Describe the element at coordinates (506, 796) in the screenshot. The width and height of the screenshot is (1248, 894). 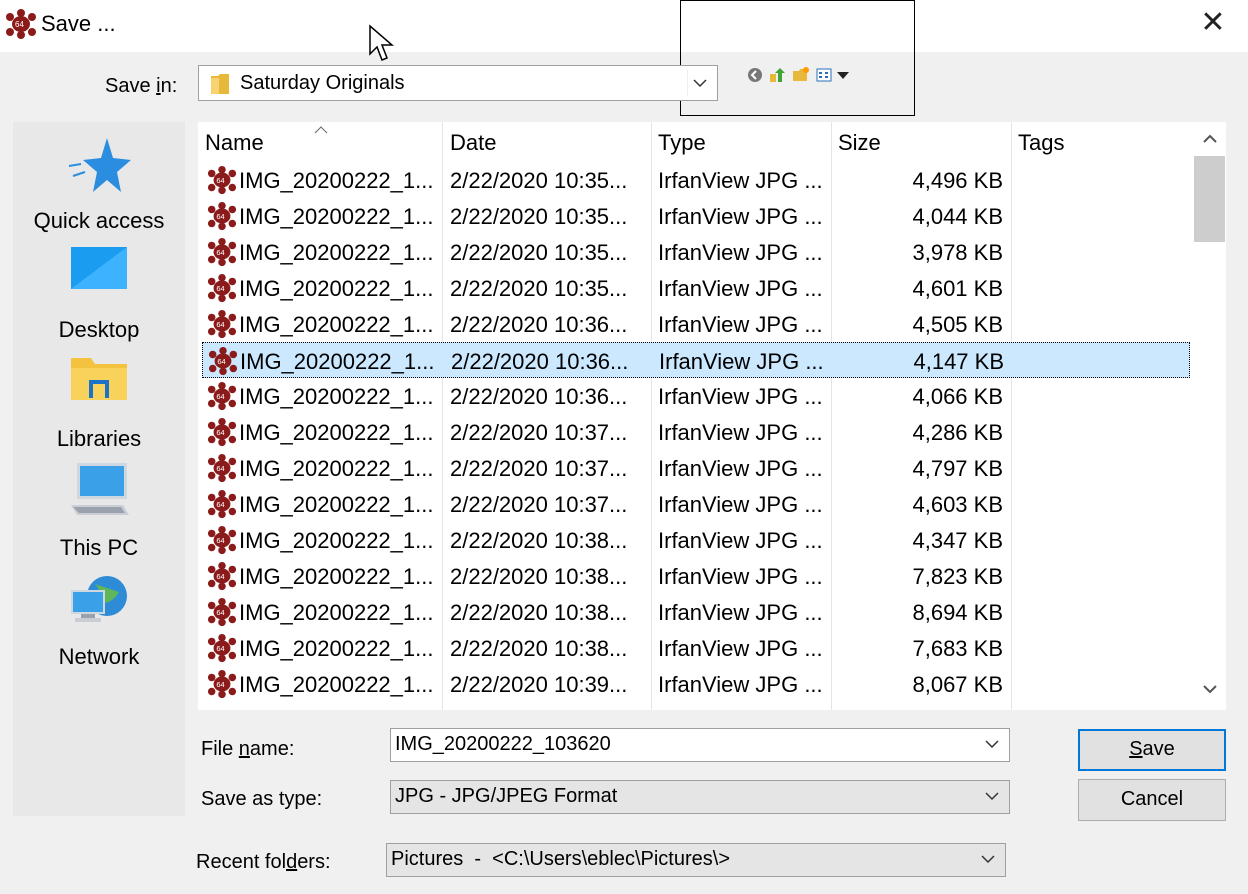
I see `save-as-type-value: JPG - JPG/JPEG Format` at that location.